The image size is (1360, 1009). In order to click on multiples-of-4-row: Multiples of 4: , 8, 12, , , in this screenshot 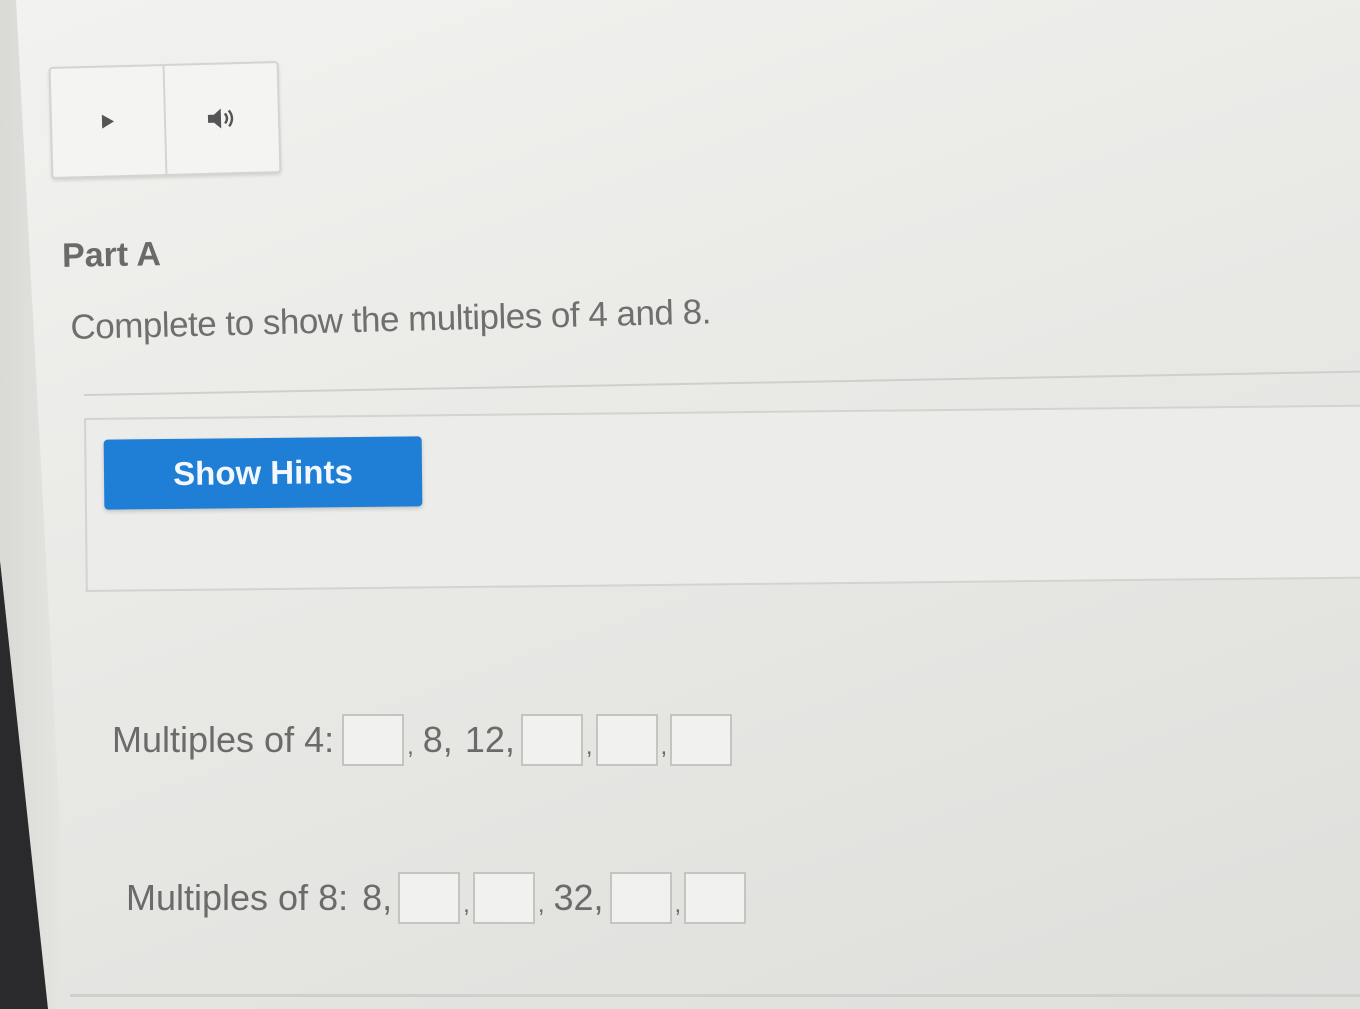, I will do `click(422, 740)`.